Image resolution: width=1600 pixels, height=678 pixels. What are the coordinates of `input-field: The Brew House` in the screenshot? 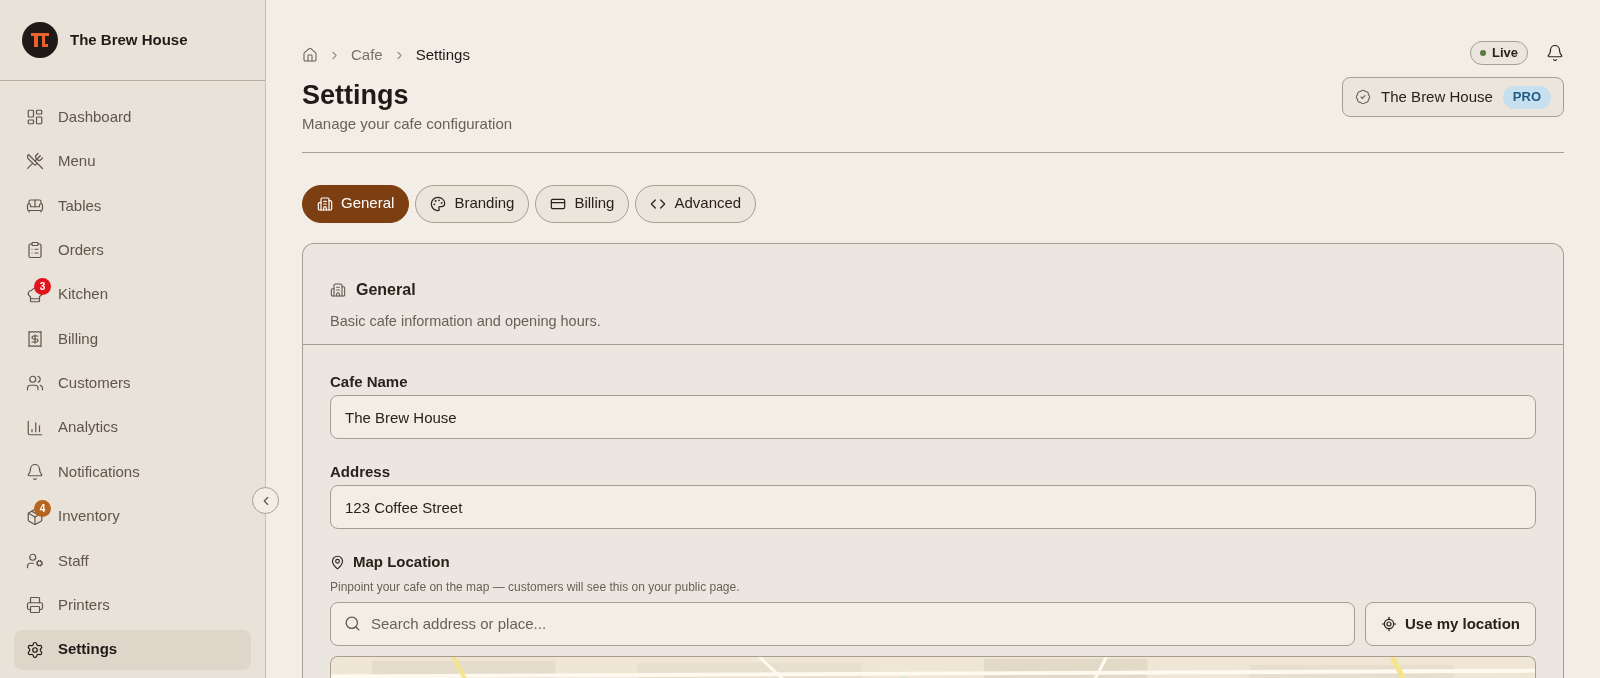 It's located at (933, 417).